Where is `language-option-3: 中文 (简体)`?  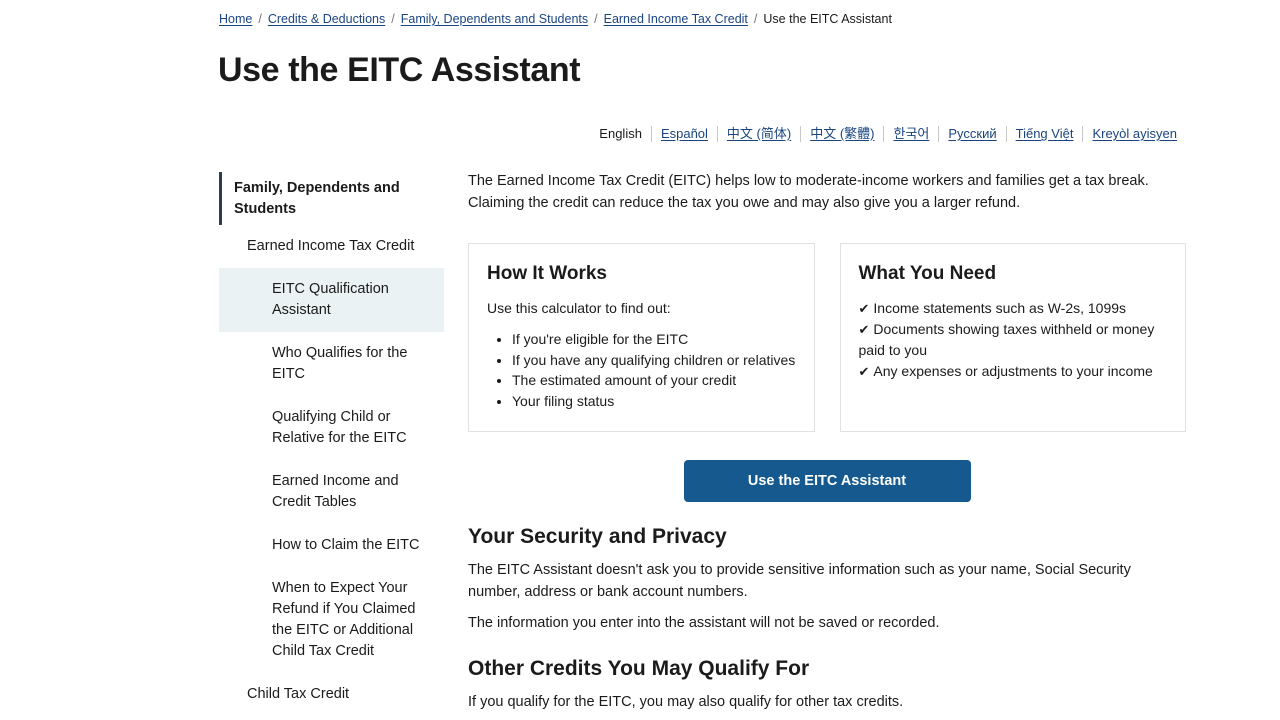
language-option-3: 中文 (简体) is located at coordinates (759, 134).